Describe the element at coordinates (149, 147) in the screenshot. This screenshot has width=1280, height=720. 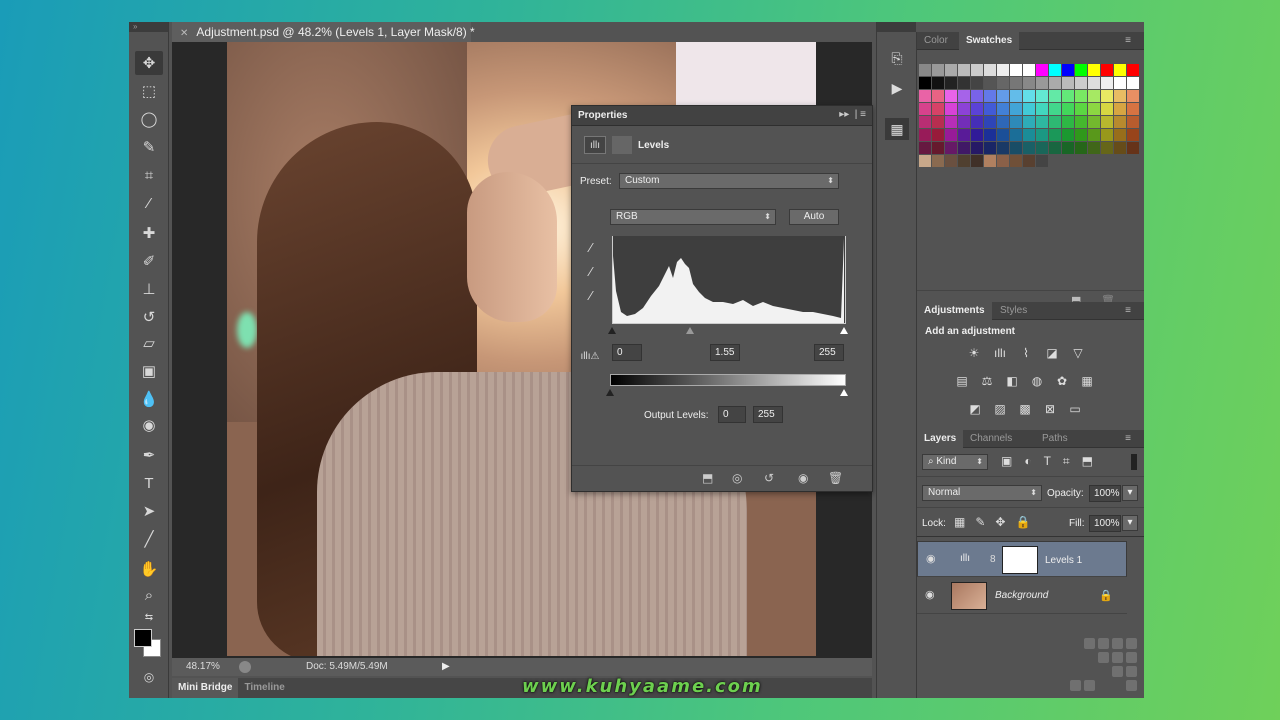
I see `quick-select-icon: ✎` at that location.